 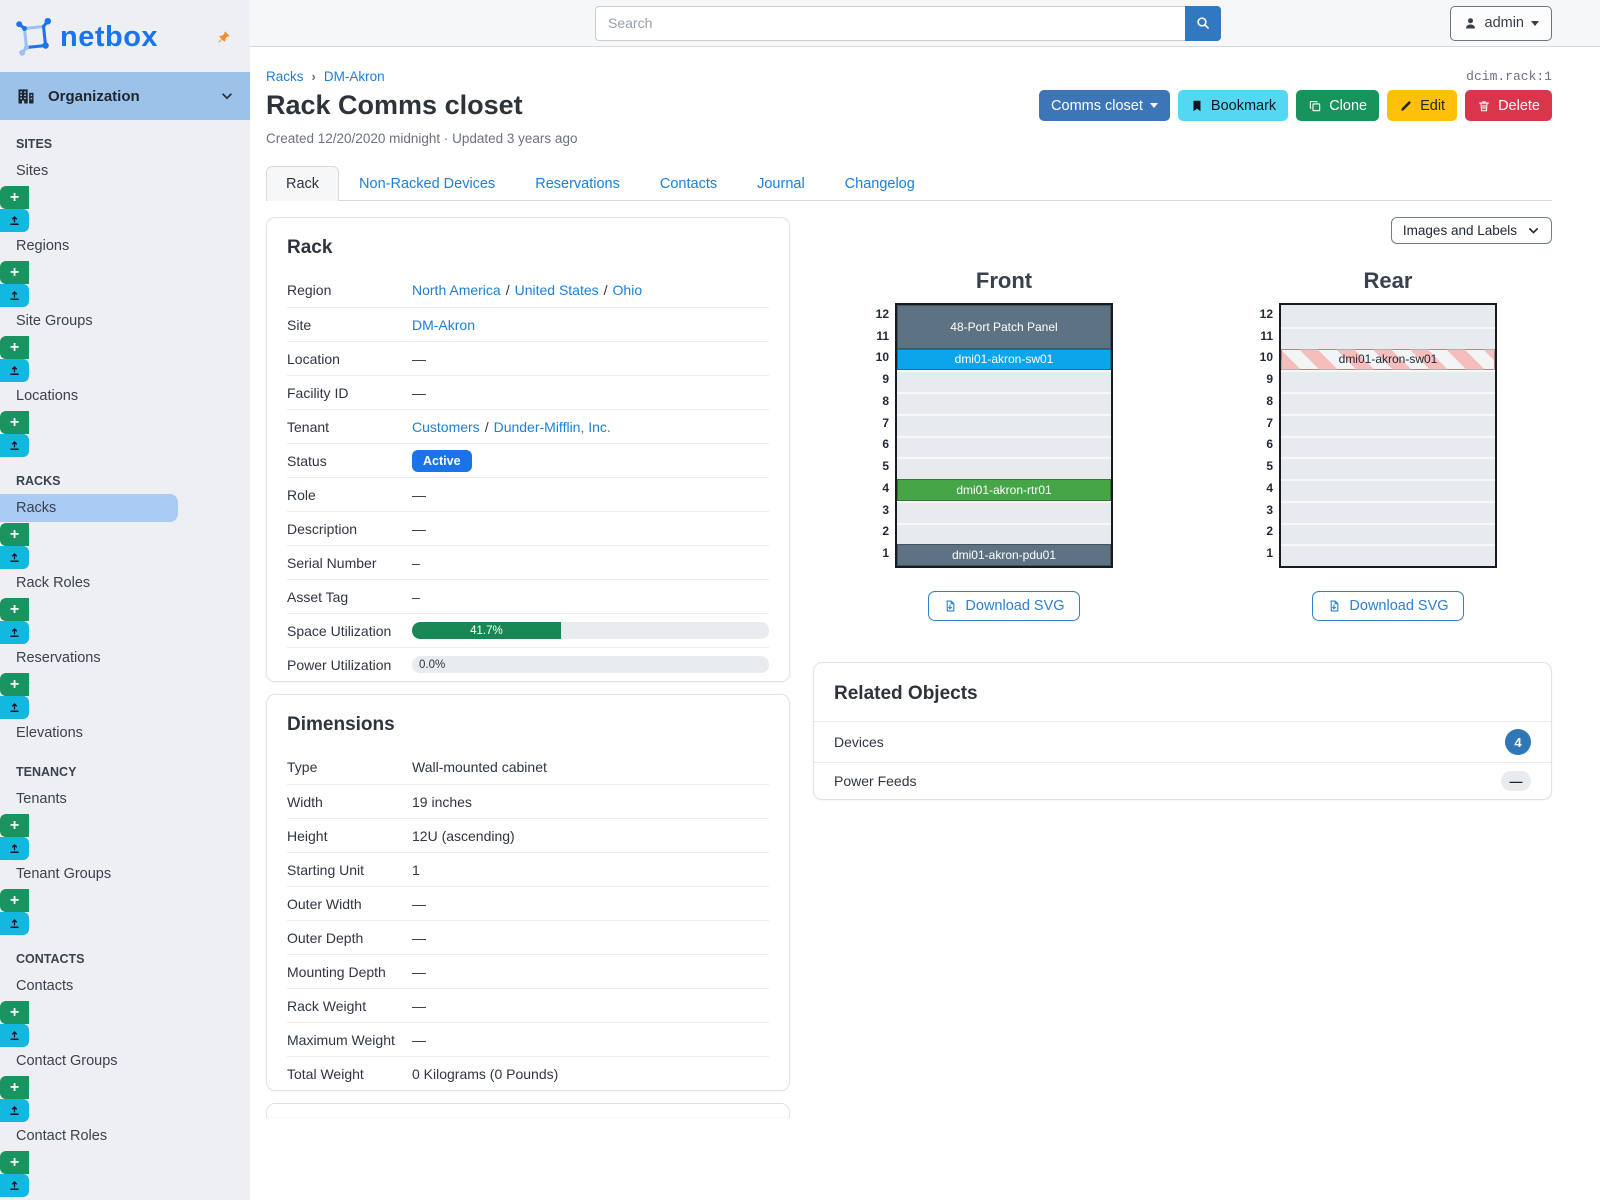 What do you see at coordinates (557, 290) in the screenshot?
I see `attribute-link: United States` at bounding box center [557, 290].